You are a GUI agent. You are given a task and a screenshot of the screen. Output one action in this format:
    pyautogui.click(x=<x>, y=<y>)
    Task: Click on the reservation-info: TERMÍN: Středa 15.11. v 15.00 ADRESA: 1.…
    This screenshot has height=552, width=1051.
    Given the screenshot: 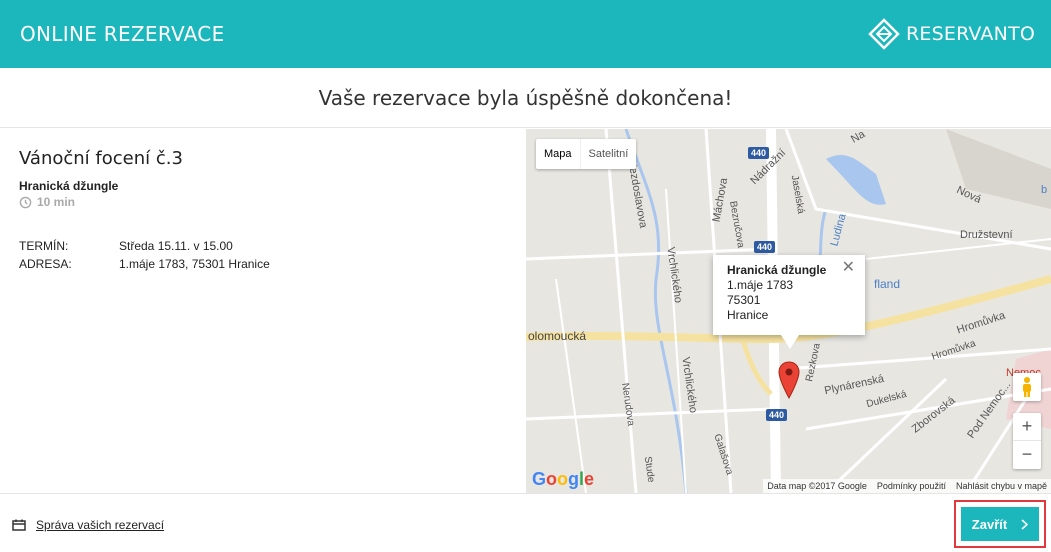 What is the action you would take?
    pyautogui.click(x=264, y=255)
    